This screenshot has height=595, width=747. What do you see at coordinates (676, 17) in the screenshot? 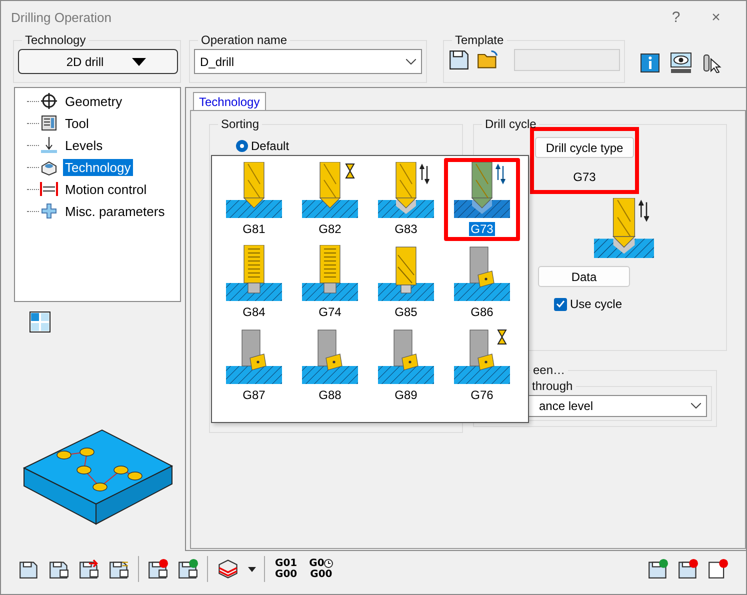
I see `help-button: ?` at bounding box center [676, 17].